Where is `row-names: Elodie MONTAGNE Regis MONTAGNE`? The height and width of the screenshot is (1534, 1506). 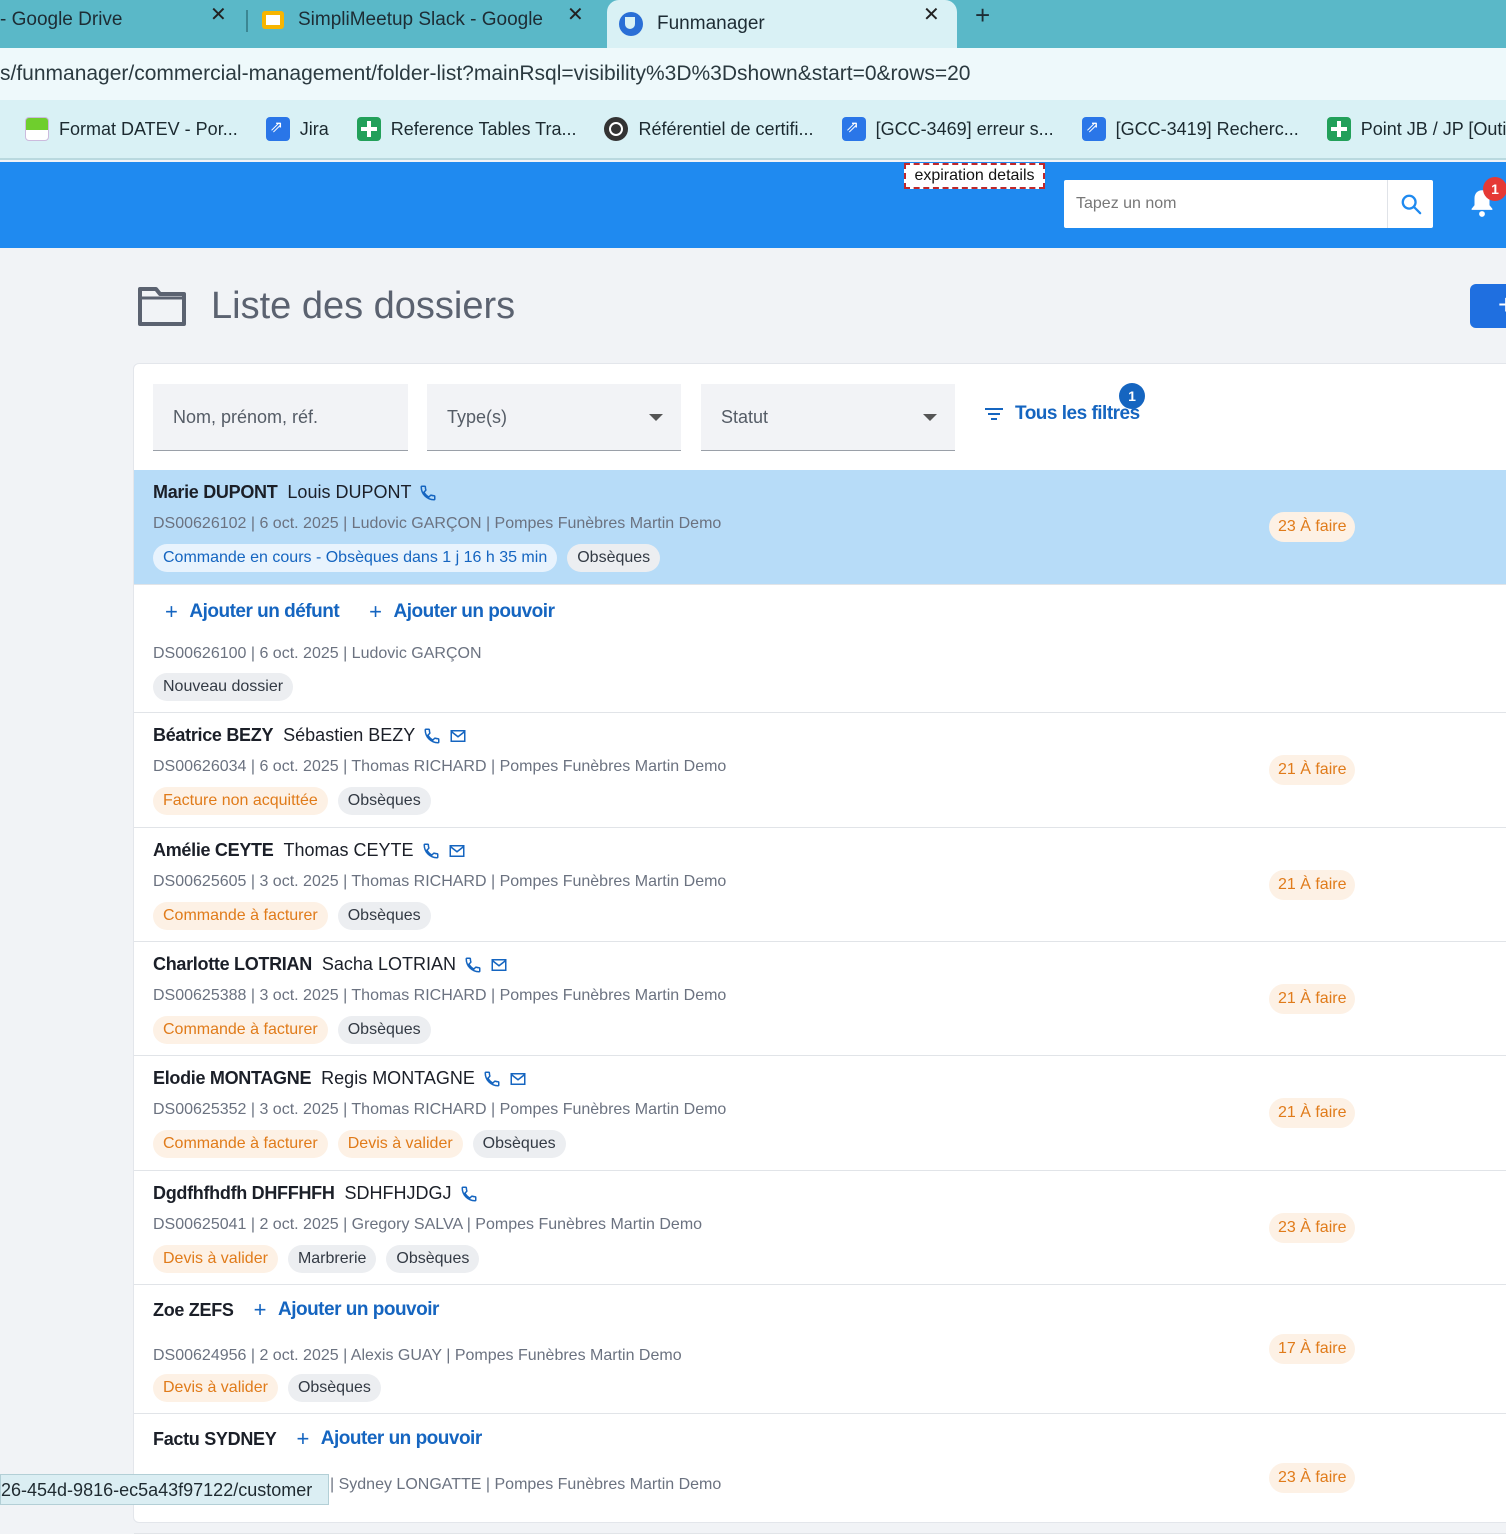
row-names: Elodie MONTAGNE Regis MONTAGNE is located at coordinates (344, 1078).